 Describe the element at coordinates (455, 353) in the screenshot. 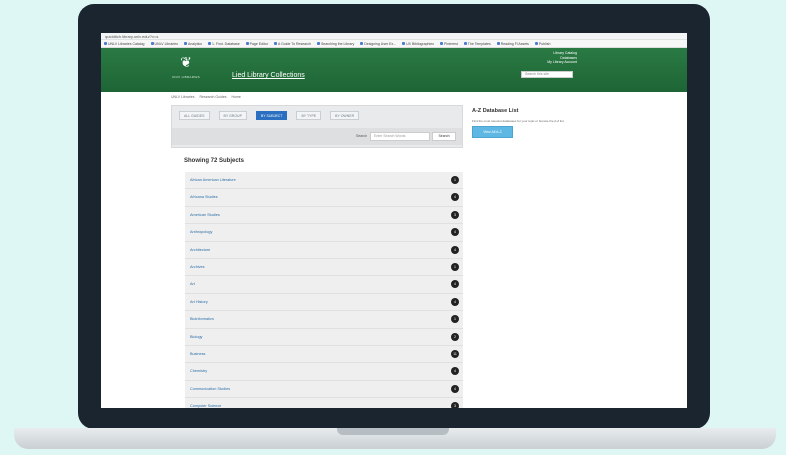

I see `subject-count-badge: 11` at that location.